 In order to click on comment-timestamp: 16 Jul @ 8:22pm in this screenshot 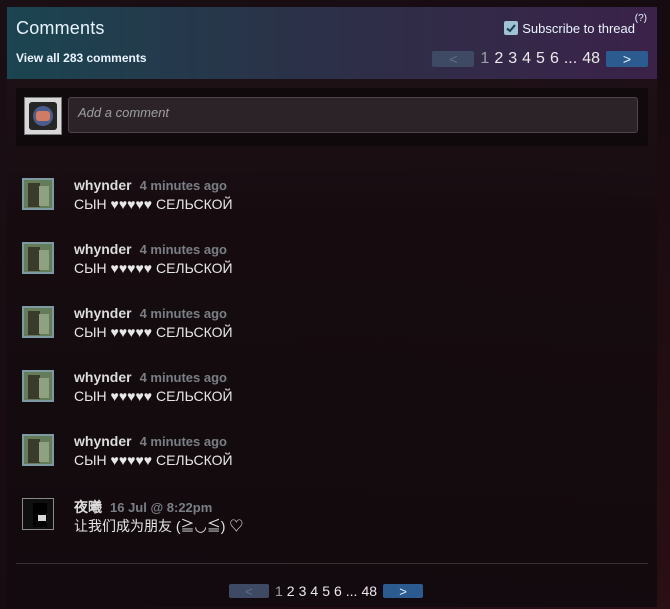, I will do `click(161, 507)`.